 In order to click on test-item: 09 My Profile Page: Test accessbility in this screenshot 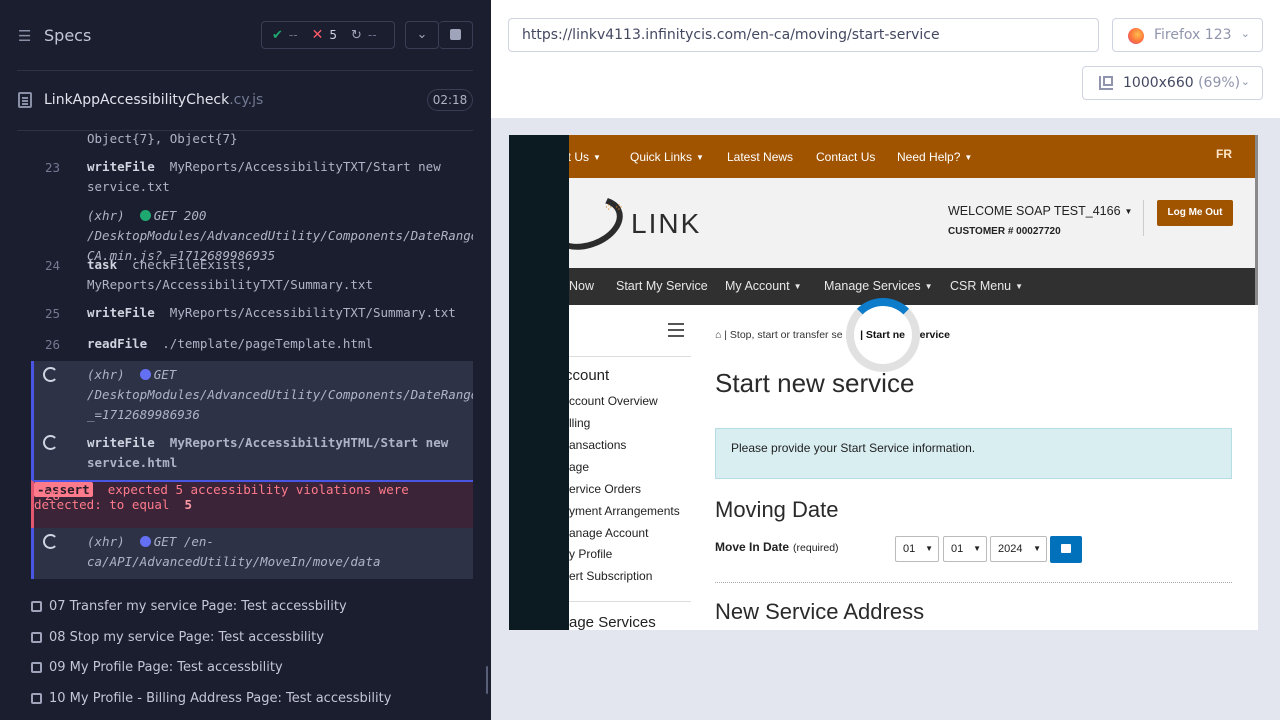, I will do `click(252, 668)`.